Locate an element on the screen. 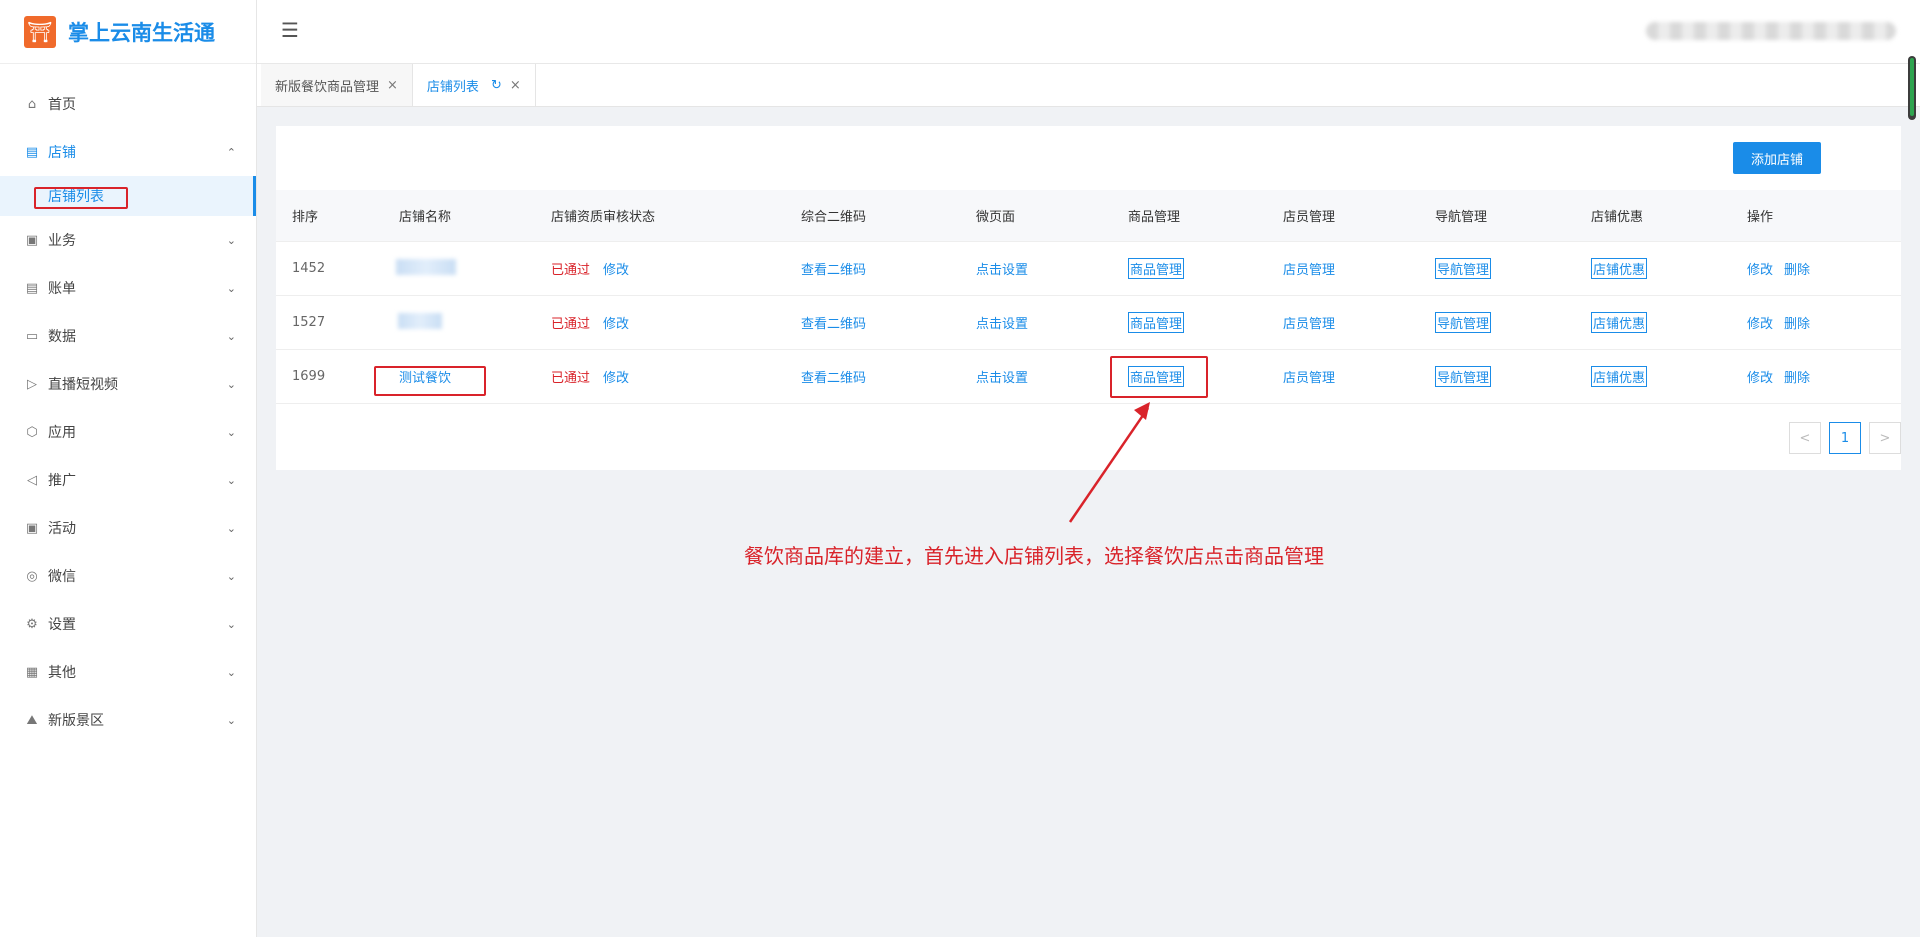 The height and width of the screenshot is (937, 1920). sidebar-item-data: ▭ 数据 ⌄ is located at coordinates (128, 336).